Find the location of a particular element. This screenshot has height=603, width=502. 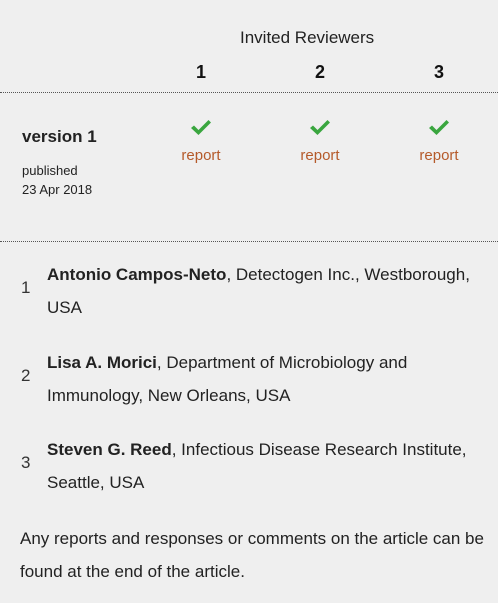

published-label: published is located at coordinates (50, 170).